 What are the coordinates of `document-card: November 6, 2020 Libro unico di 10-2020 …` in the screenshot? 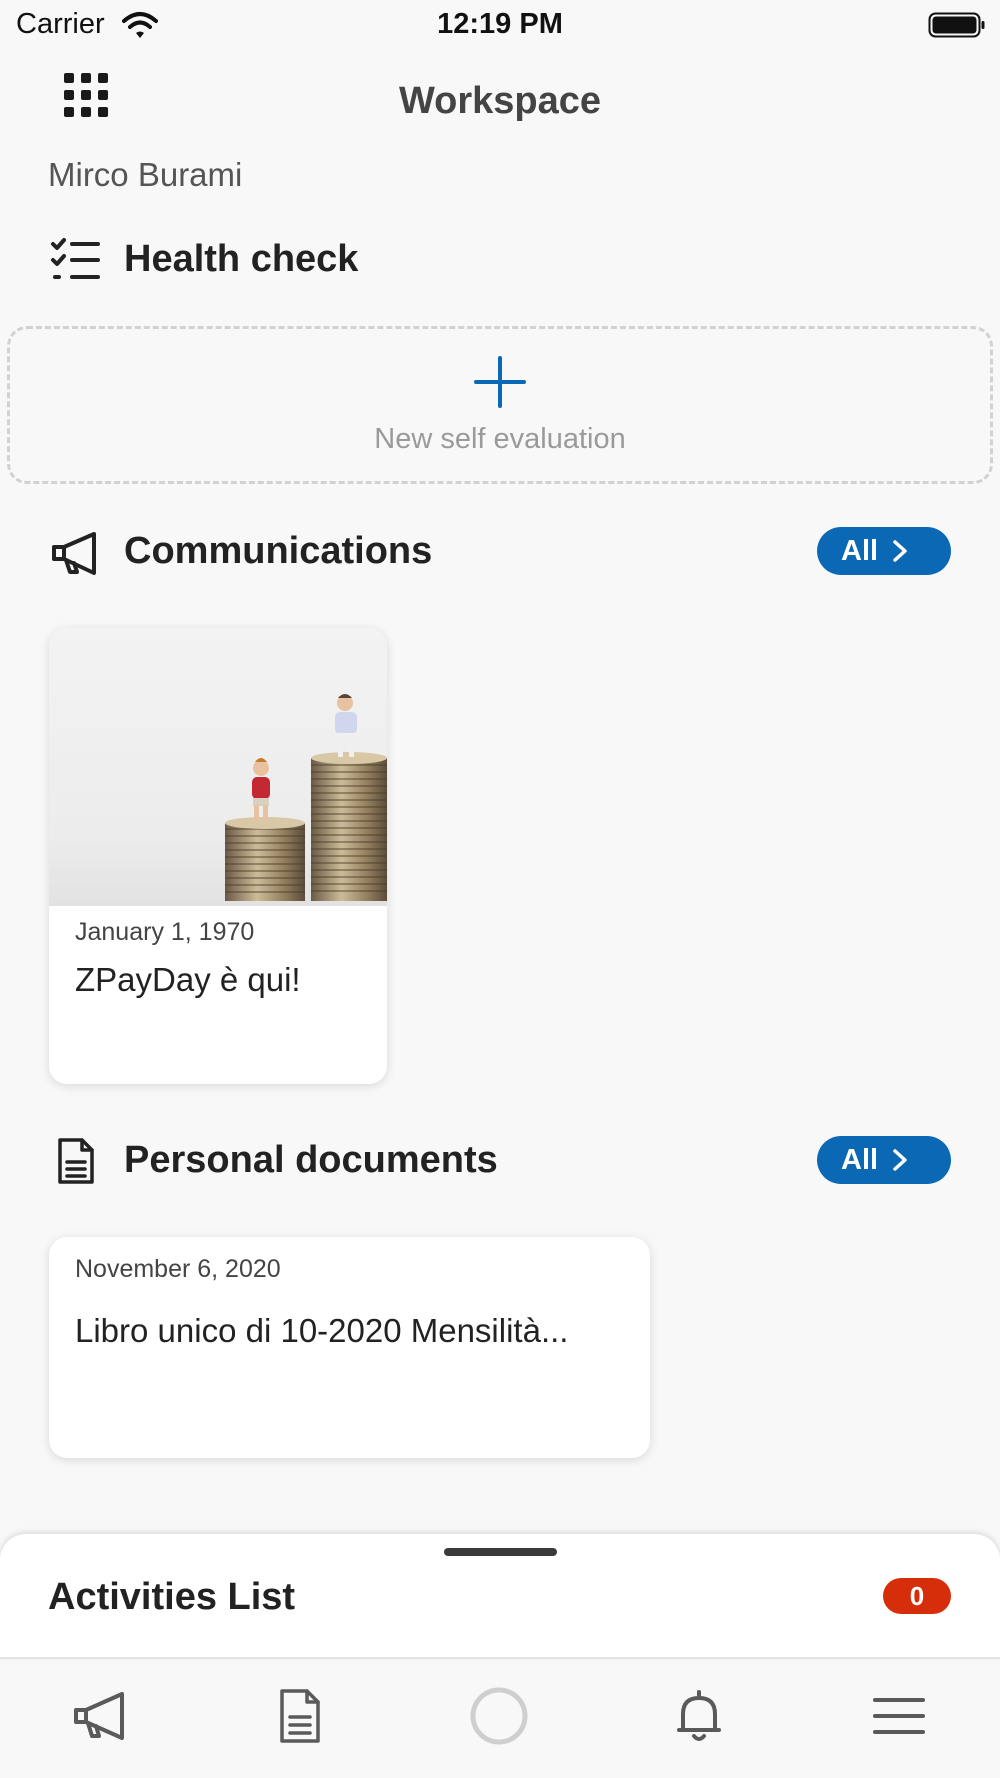 It's located at (349, 1347).